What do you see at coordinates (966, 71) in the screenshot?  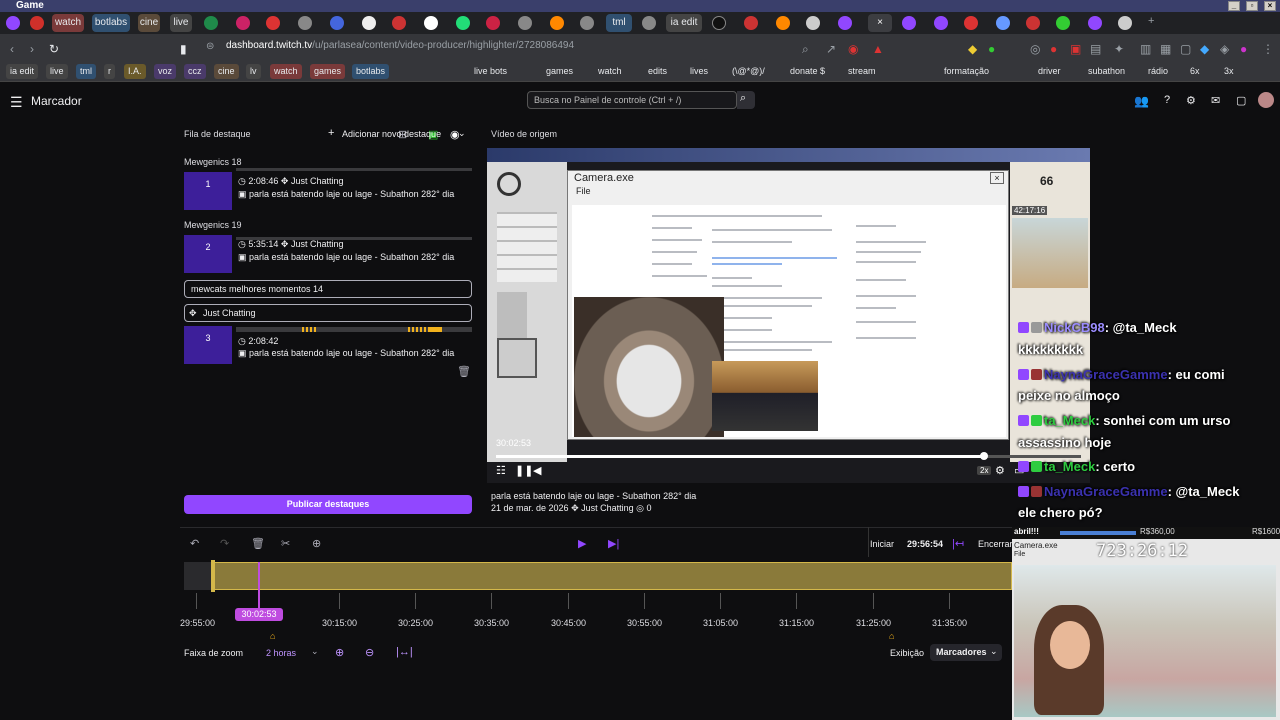 I see `bookmark-formatacao: formatação` at bounding box center [966, 71].